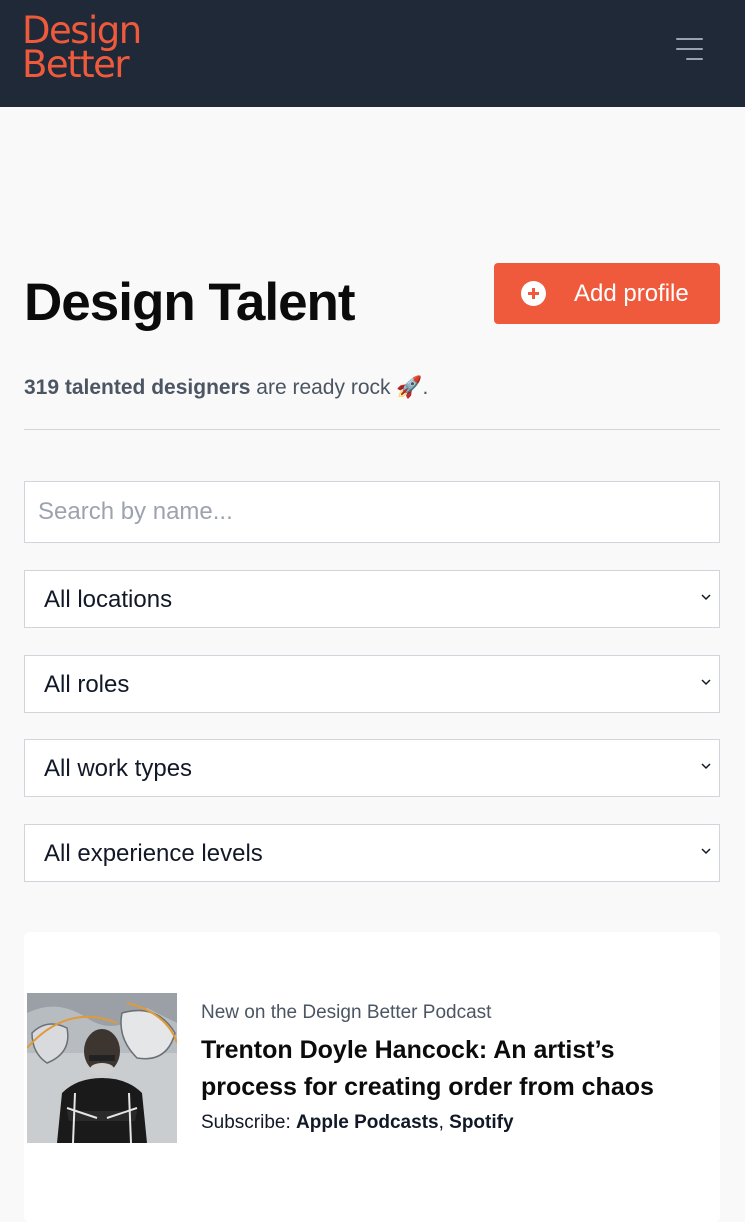 The width and height of the screenshot is (745, 1222). Describe the element at coordinates (153, 853) in the screenshot. I see `experience-select-value: All experience levels` at that location.